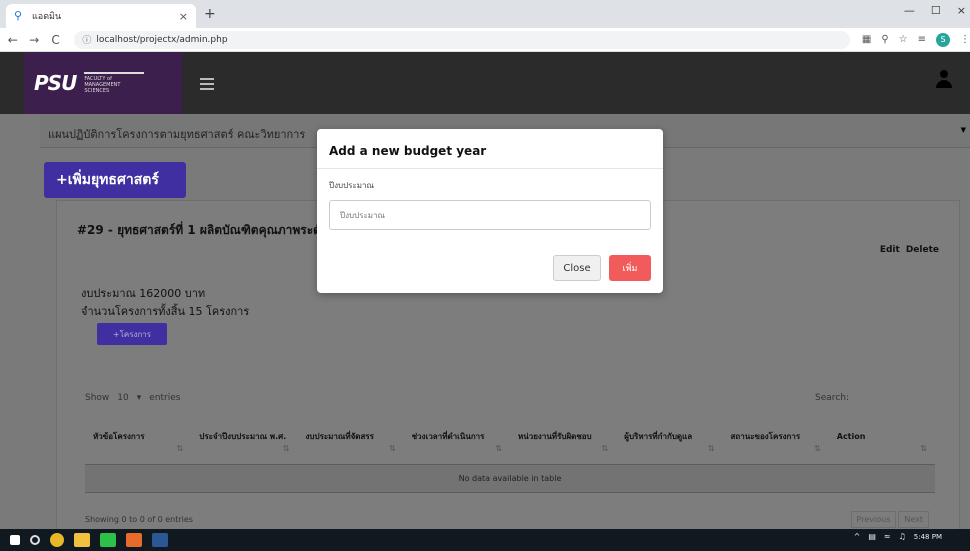  I want to click on search-label: Search:, so click(832, 398).